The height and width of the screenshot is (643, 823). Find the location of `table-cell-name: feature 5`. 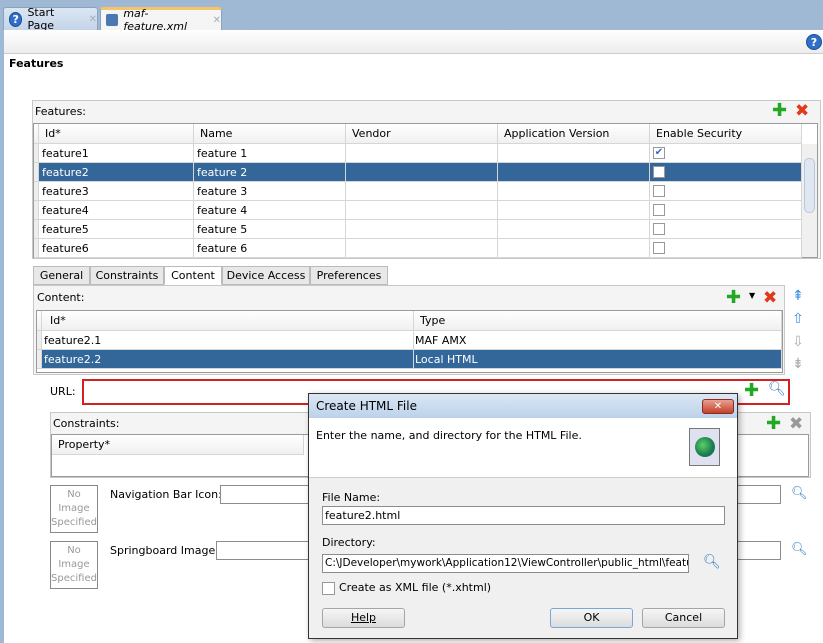

table-cell-name: feature 5 is located at coordinates (270, 229).